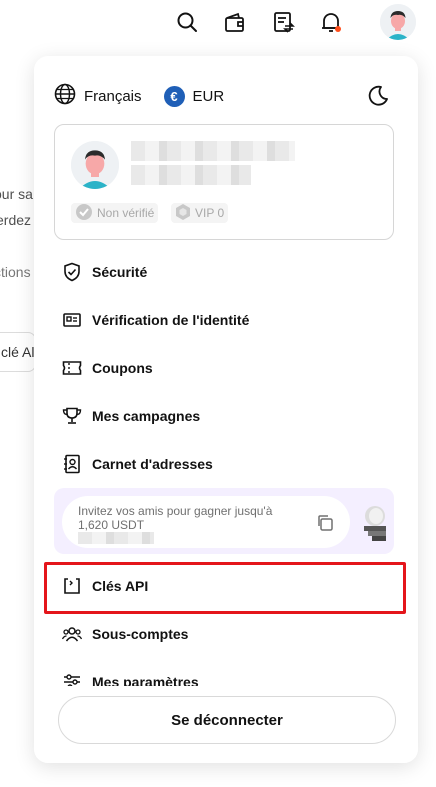  Describe the element at coordinates (378, 96) in the screenshot. I see `moon-icon` at that location.